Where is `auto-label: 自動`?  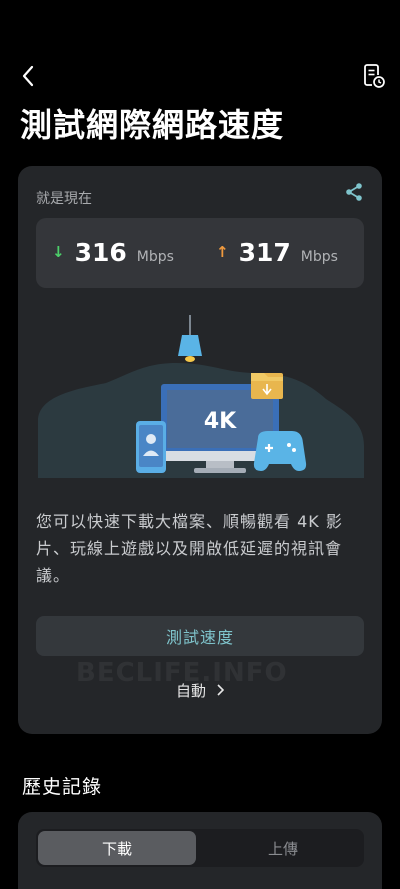 auto-label: 自動 is located at coordinates (190, 690).